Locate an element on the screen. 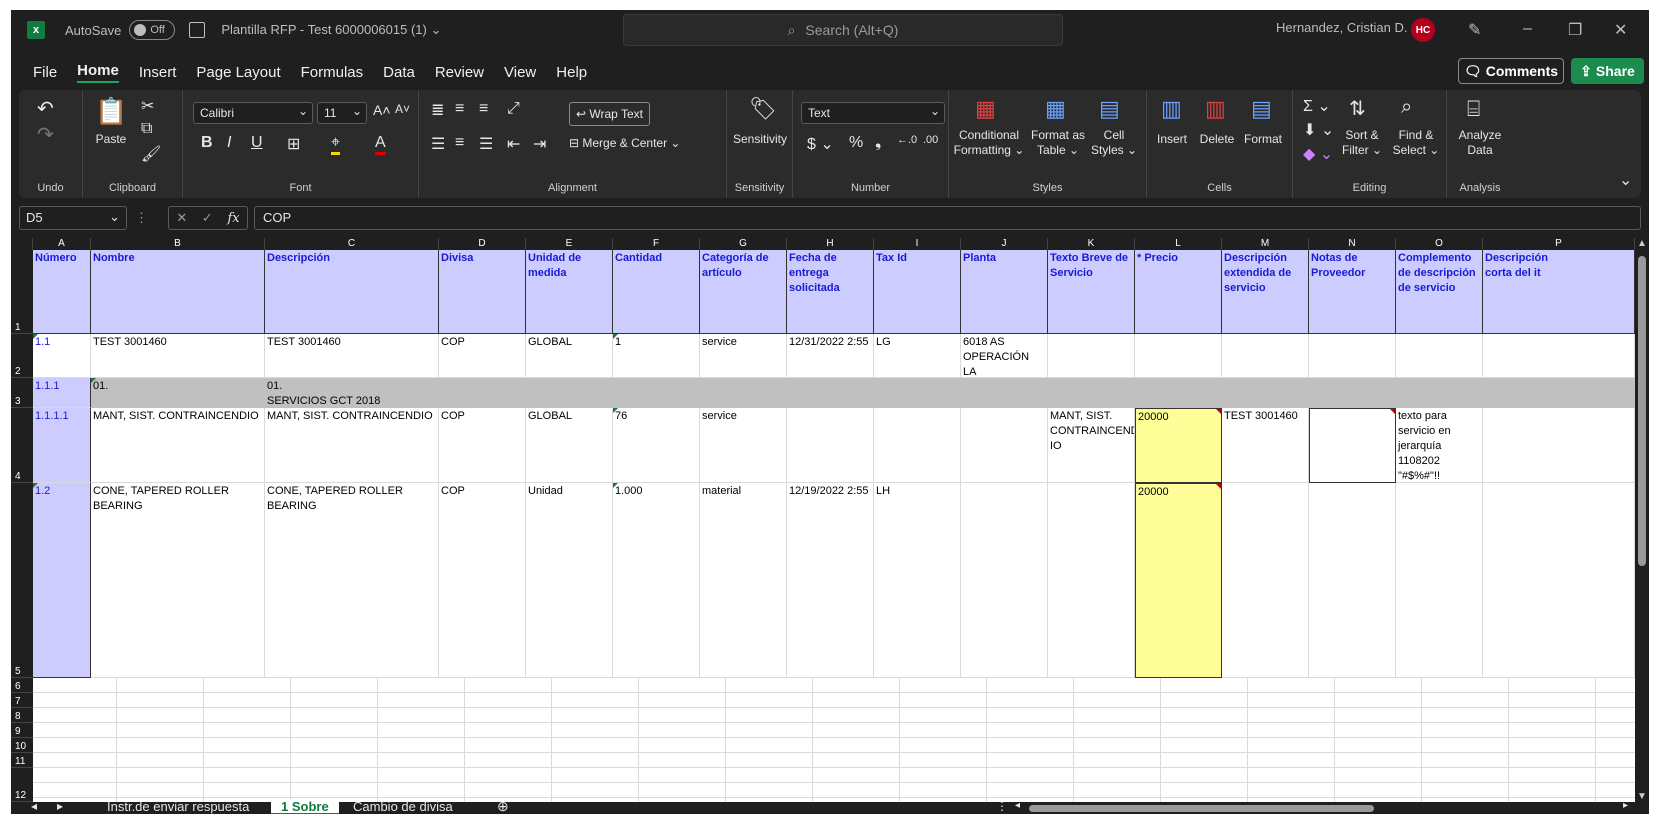 The height and width of the screenshot is (814, 1668). italic-icon: I is located at coordinates (229, 143).